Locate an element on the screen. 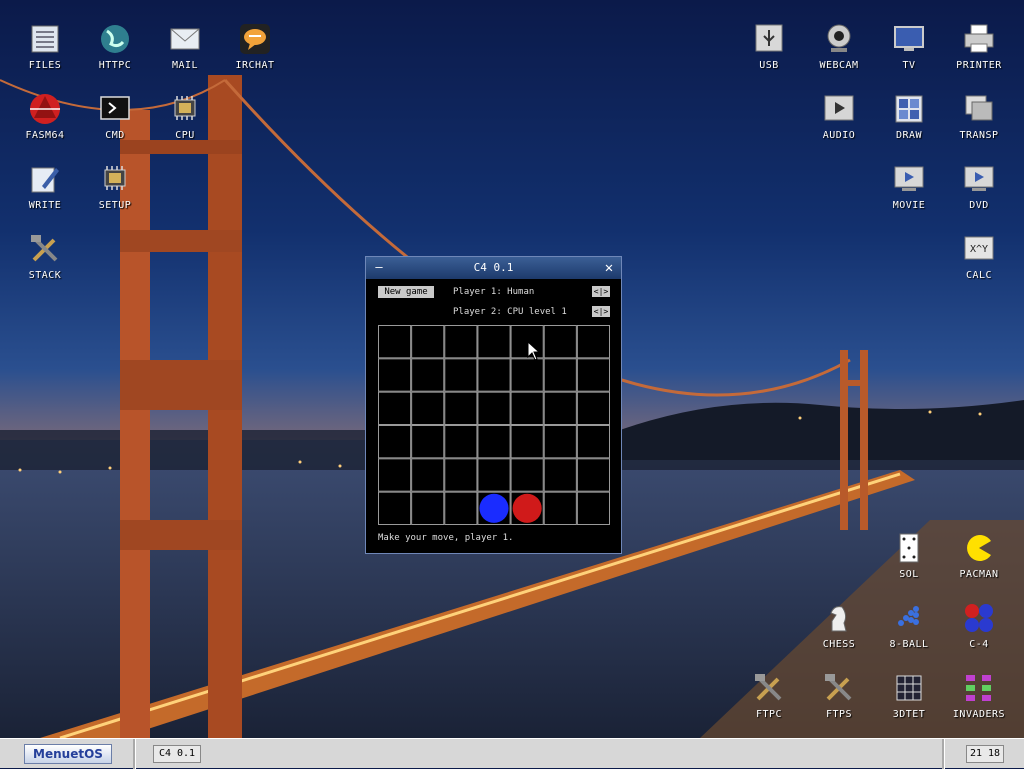 The height and width of the screenshot is (769, 1024). desktop-icon-write: WRITE is located at coordinates (45, 193).